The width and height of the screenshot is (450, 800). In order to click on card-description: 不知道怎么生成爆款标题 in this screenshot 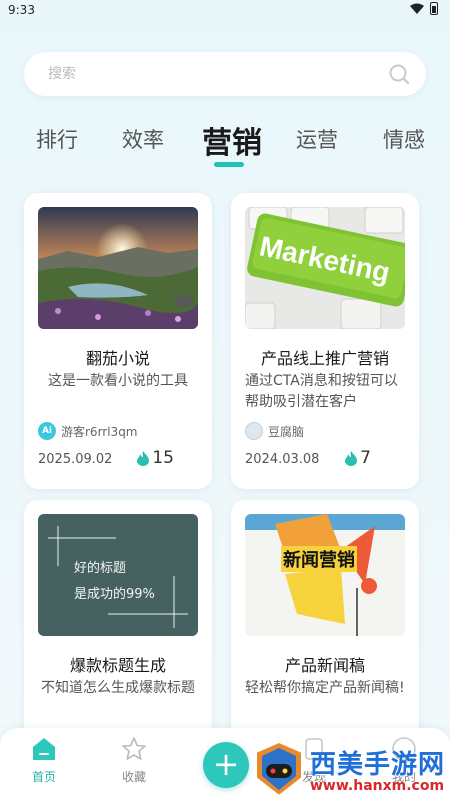, I will do `click(118, 688)`.